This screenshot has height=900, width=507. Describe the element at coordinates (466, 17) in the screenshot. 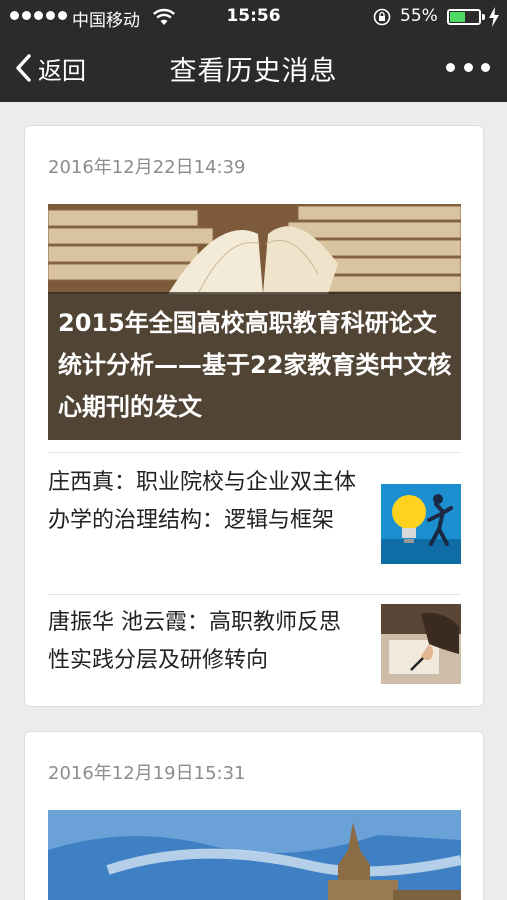

I see `battery-icon` at that location.